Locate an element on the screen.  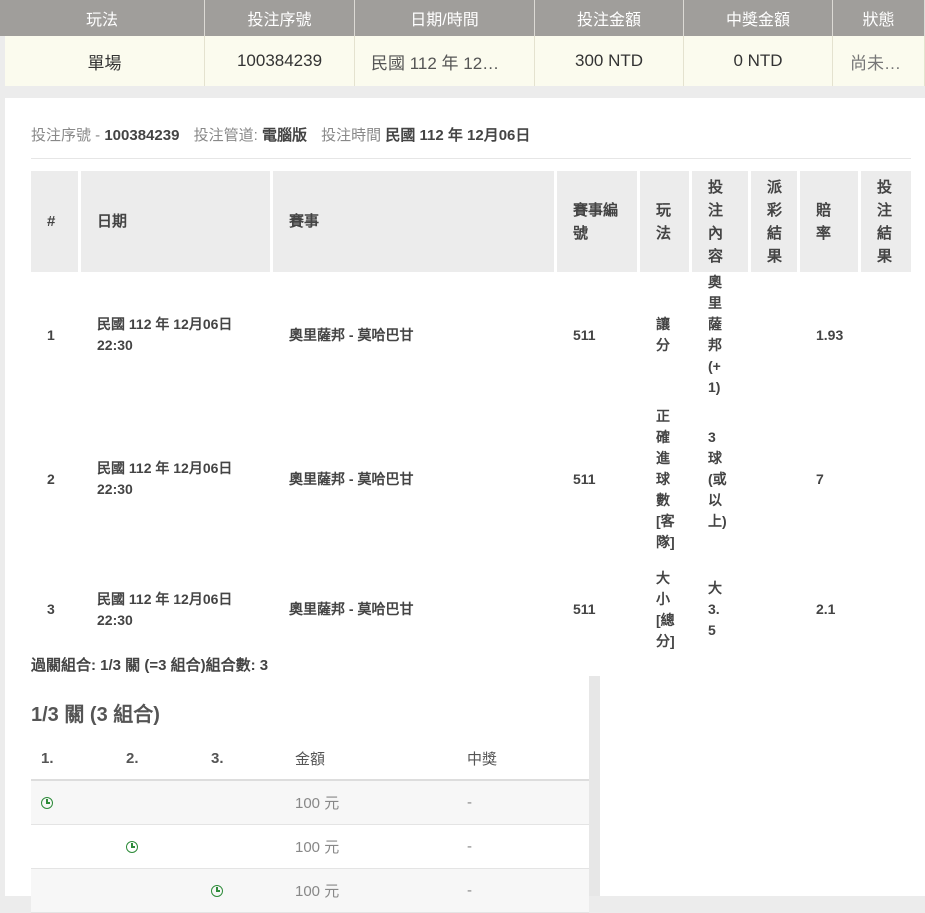
row-odds: 1.93 is located at coordinates (830, 334).